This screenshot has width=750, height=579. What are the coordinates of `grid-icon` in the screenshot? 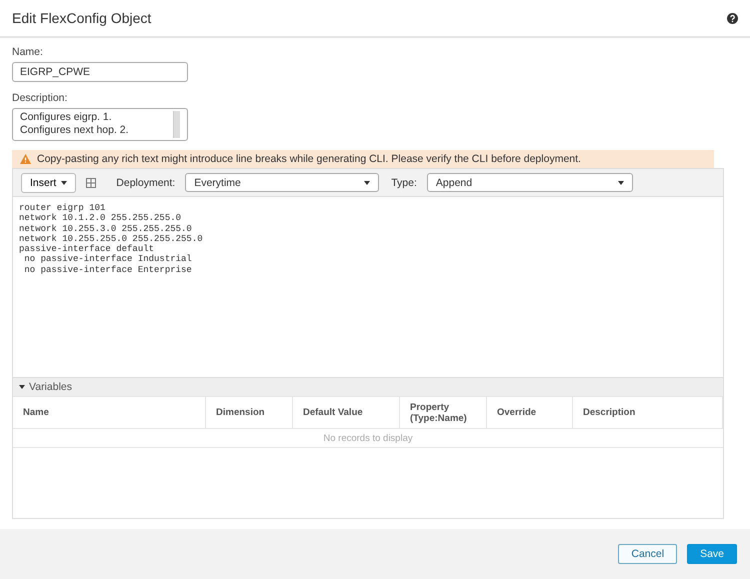 It's located at (91, 183).